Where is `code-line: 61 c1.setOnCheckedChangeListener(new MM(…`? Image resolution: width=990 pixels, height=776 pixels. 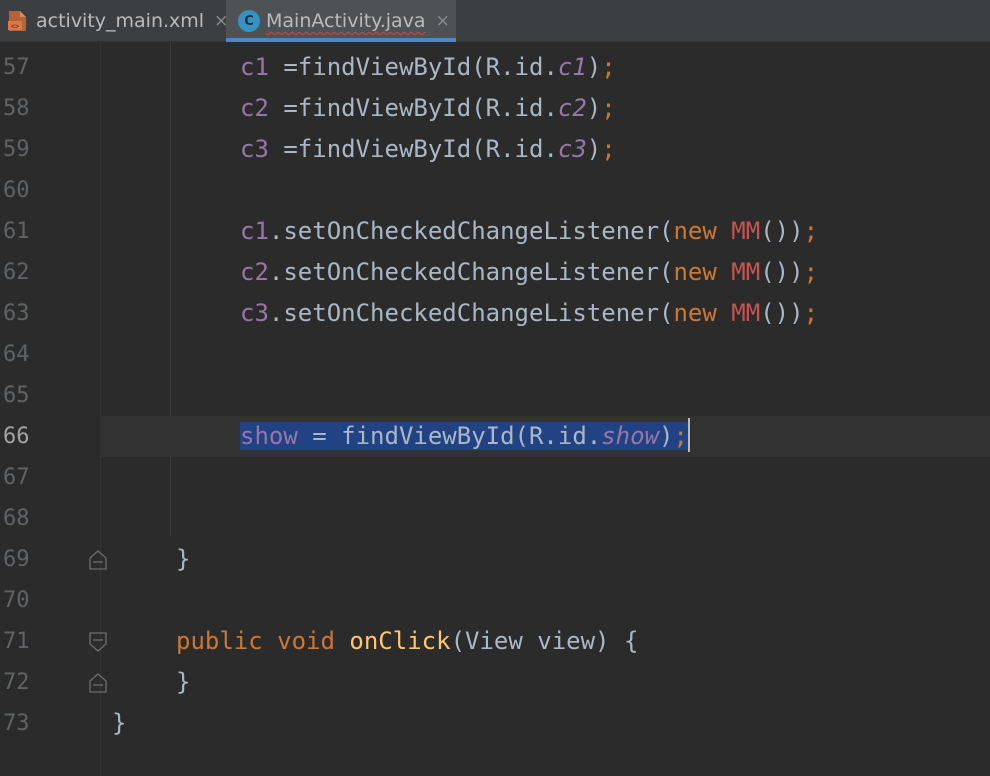
code-line: 61 c1.setOnCheckedChangeListener(new MM(… is located at coordinates (495, 231).